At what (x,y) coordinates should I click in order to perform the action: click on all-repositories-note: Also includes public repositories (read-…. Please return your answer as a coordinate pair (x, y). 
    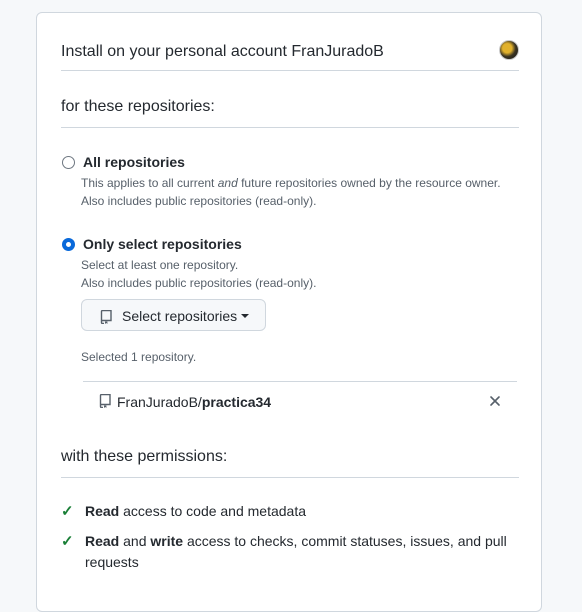
    Looking at the image, I should click on (199, 201).